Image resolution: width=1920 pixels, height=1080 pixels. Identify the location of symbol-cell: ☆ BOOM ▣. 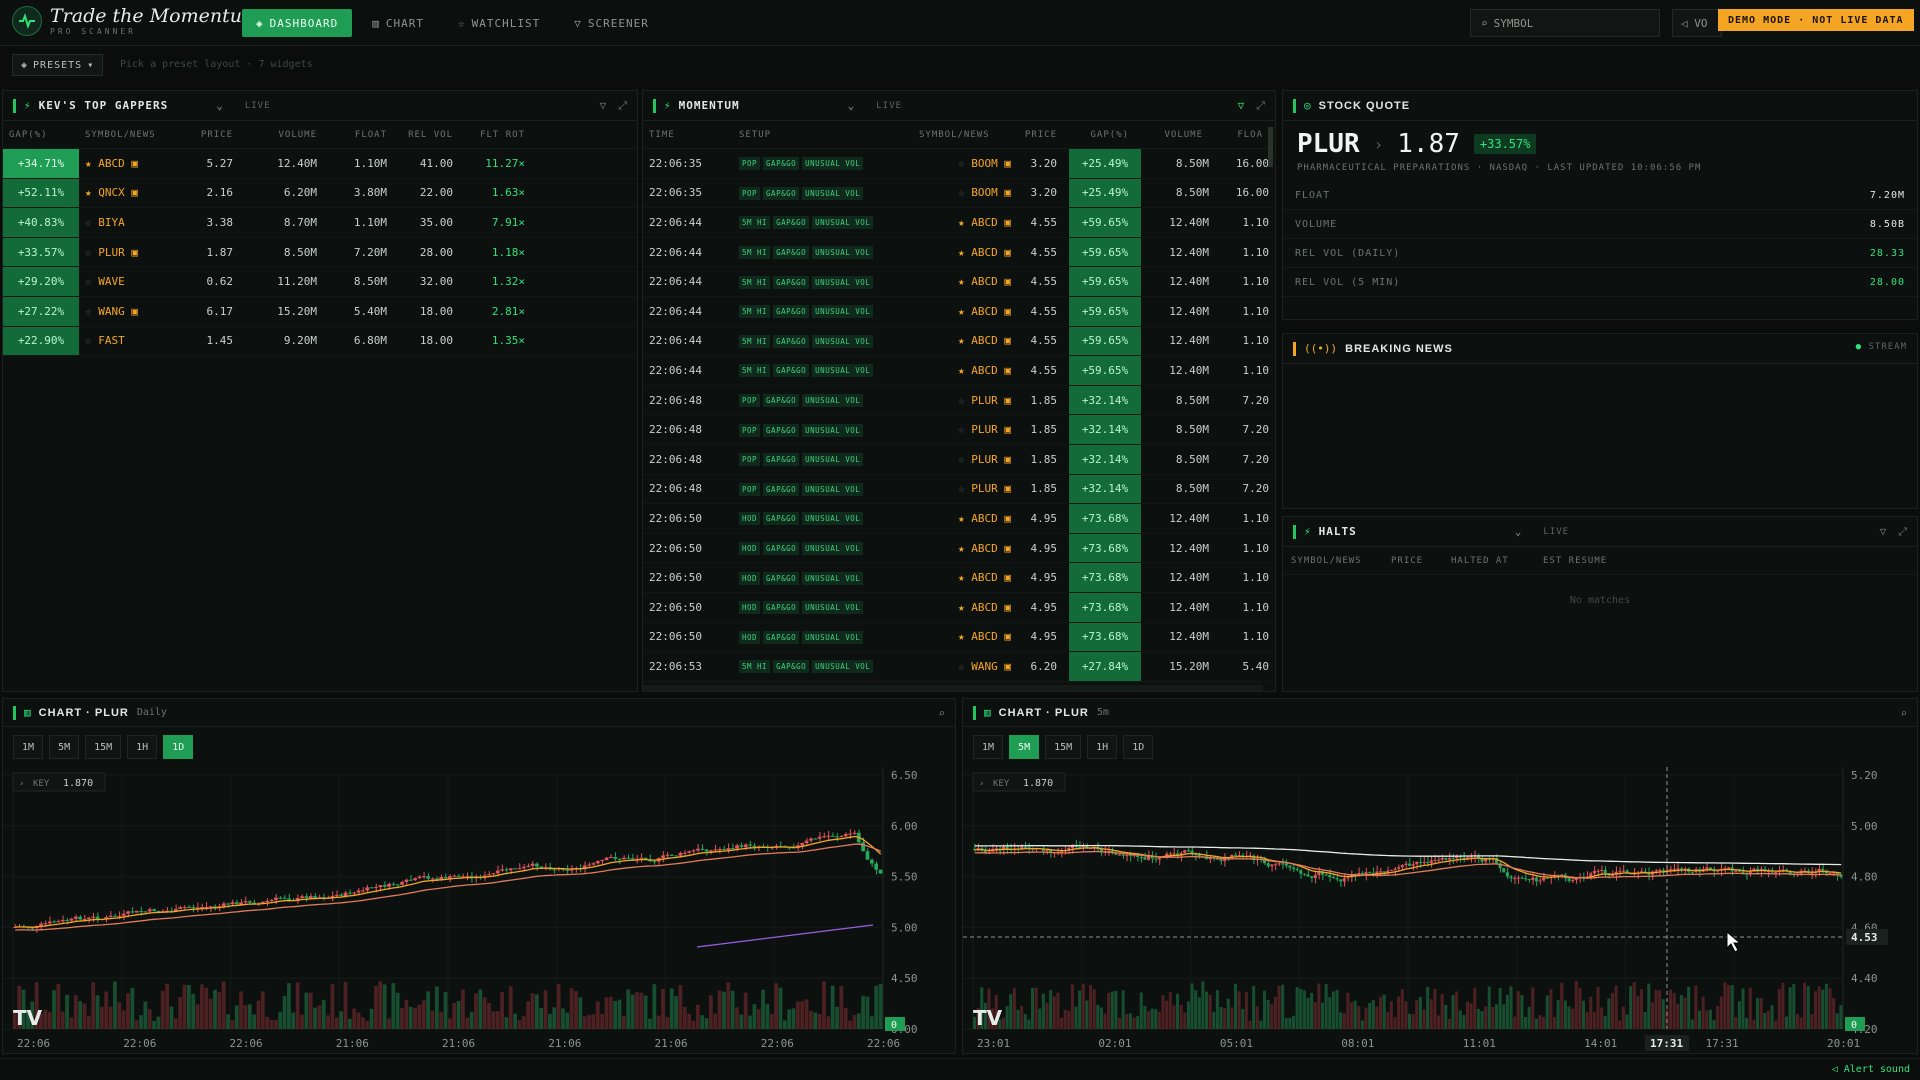
(965, 192).